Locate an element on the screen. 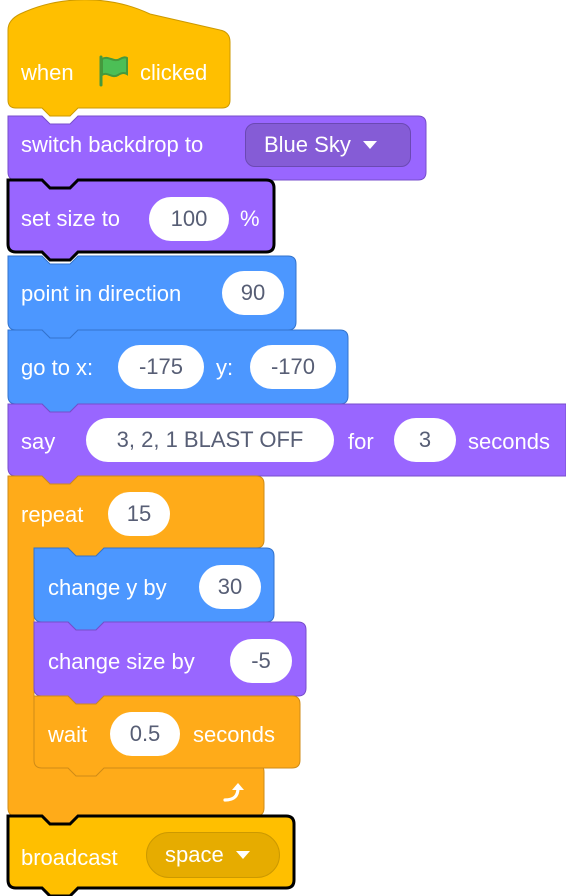 The height and width of the screenshot is (896, 566). hat-when-label: when is located at coordinates (47, 72).